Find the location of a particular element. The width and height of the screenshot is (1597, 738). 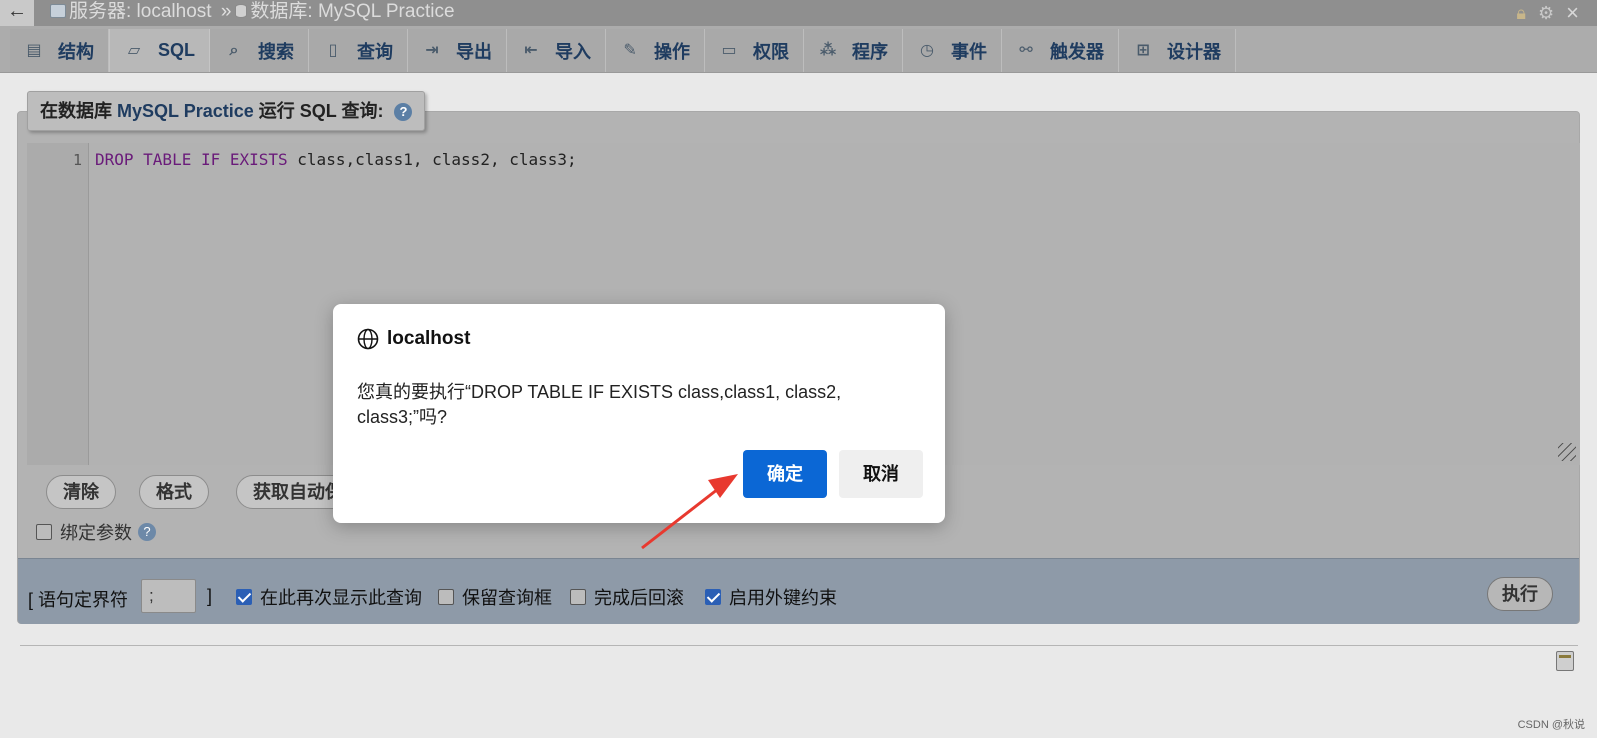

server-icon is located at coordinates (58, 11).